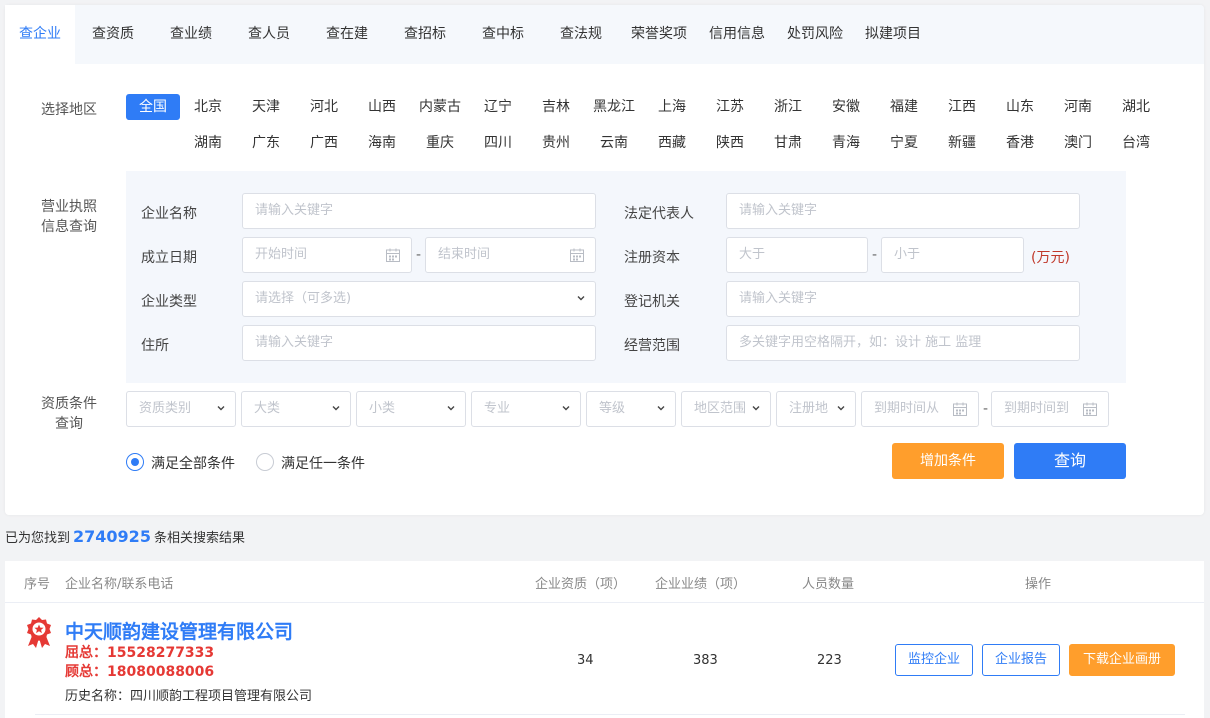 This screenshot has height=718, width=1210. What do you see at coordinates (903, 343) in the screenshot?
I see `business-scope-input: 多关键字用空格隔开，如：设计 施工 监理` at bounding box center [903, 343].